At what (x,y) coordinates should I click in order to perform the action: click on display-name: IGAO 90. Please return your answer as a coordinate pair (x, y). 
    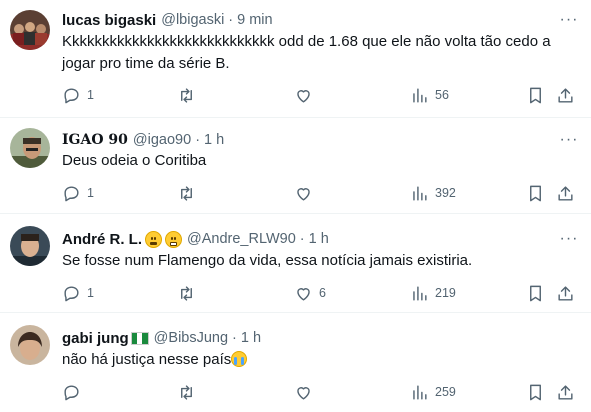
    Looking at the image, I should click on (95, 140).